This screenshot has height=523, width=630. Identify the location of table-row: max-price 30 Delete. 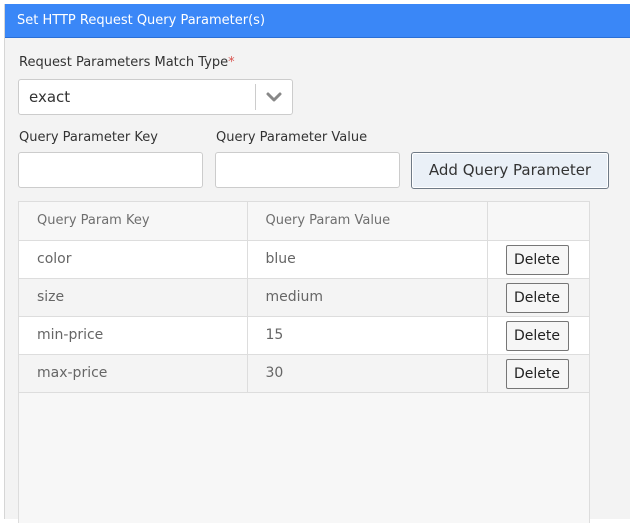
(304, 373).